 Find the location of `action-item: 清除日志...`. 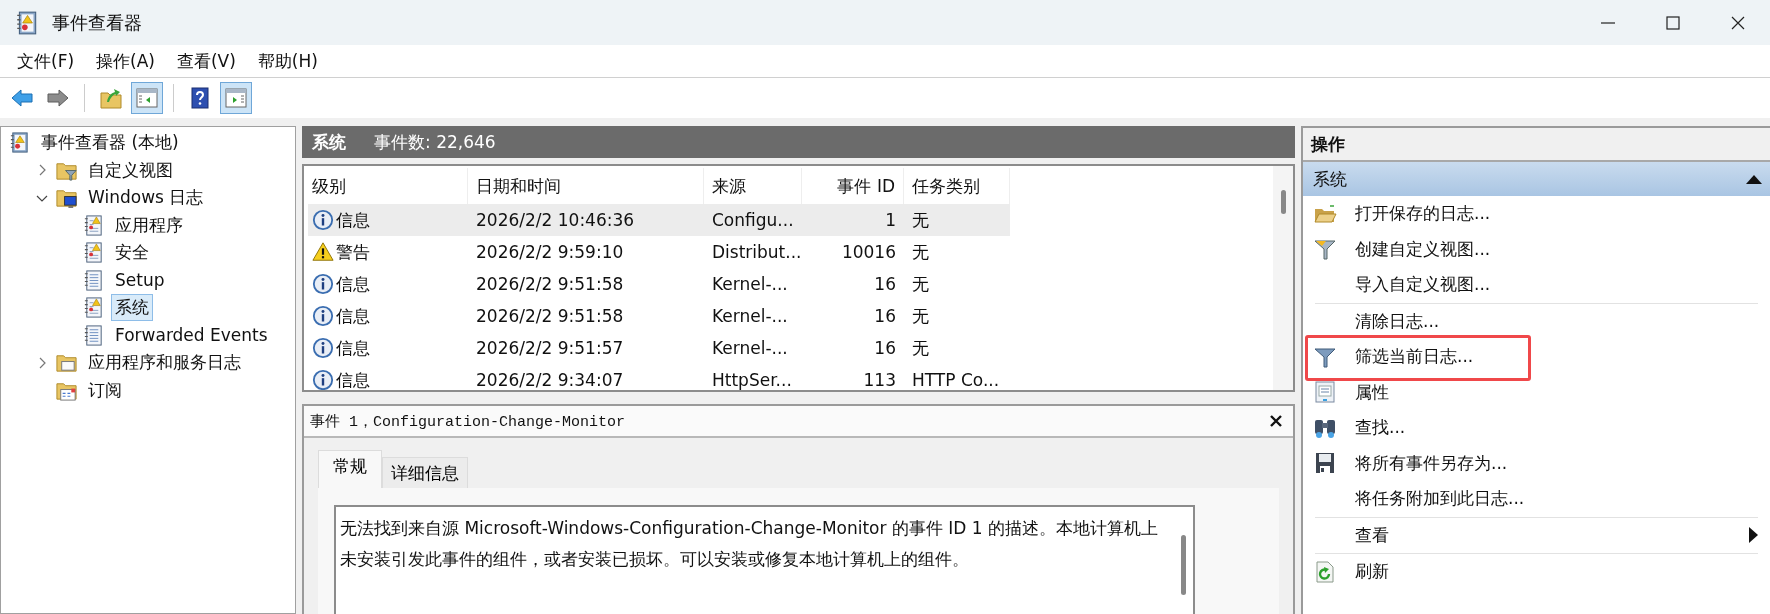

action-item: 清除日志... is located at coordinates (1536, 321).